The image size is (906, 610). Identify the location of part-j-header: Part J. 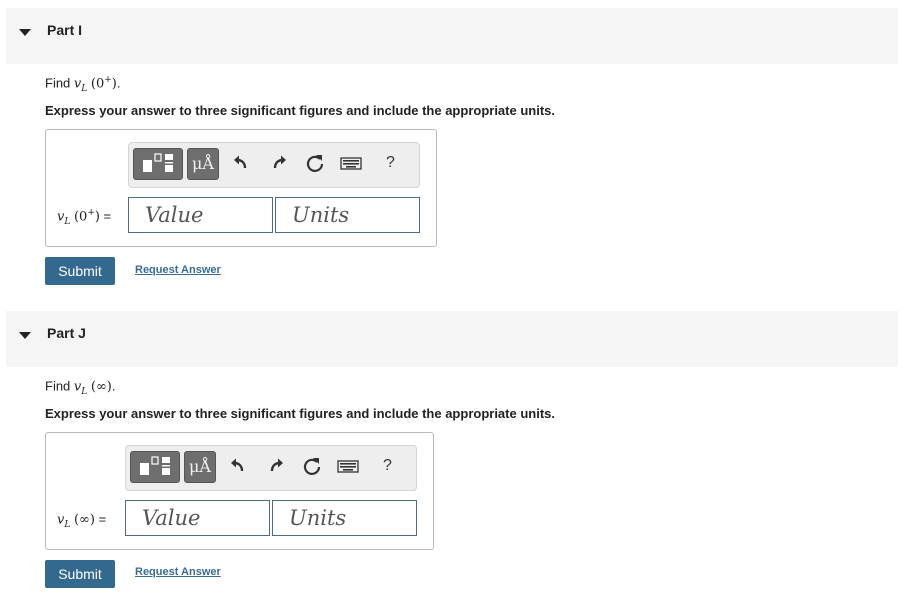
(452, 339).